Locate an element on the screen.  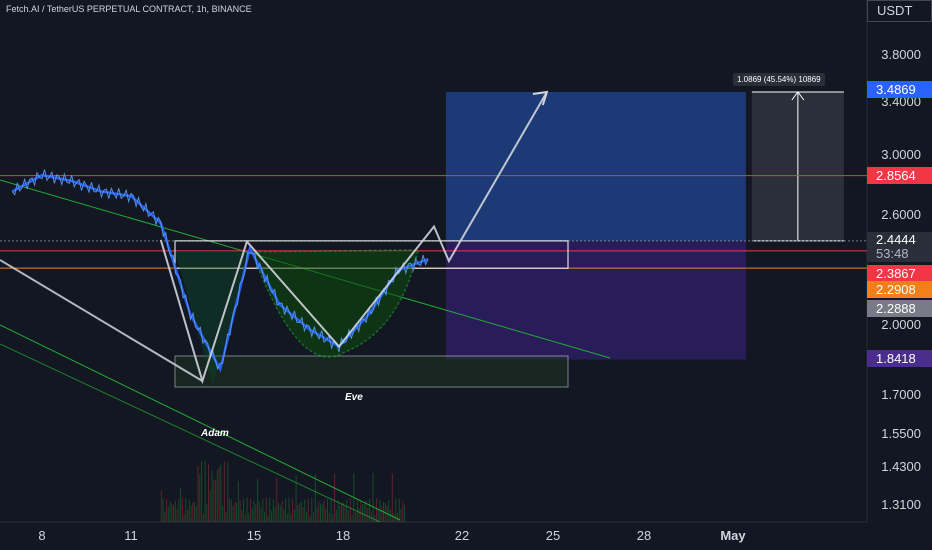
support-zone is located at coordinates (371, 371).